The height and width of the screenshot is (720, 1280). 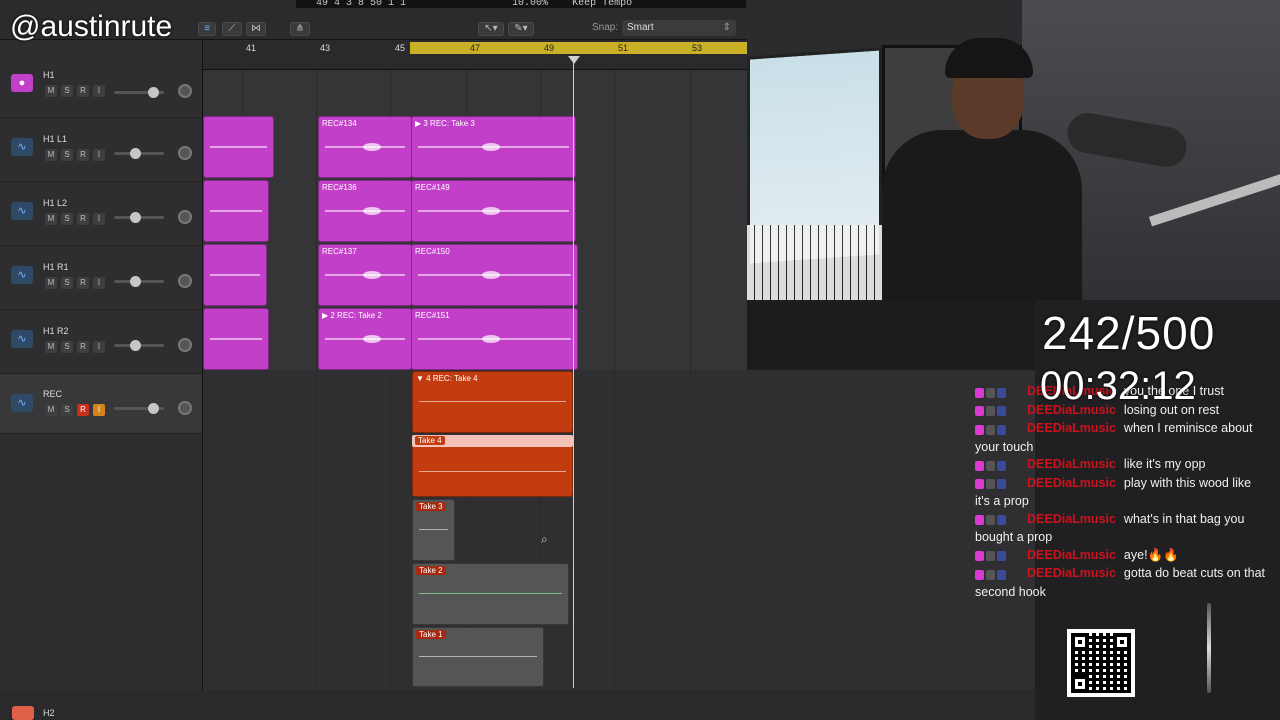 What do you see at coordinates (1101, 663) in the screenshot?
I see `qr-code` at bounding box center [1101, 663].